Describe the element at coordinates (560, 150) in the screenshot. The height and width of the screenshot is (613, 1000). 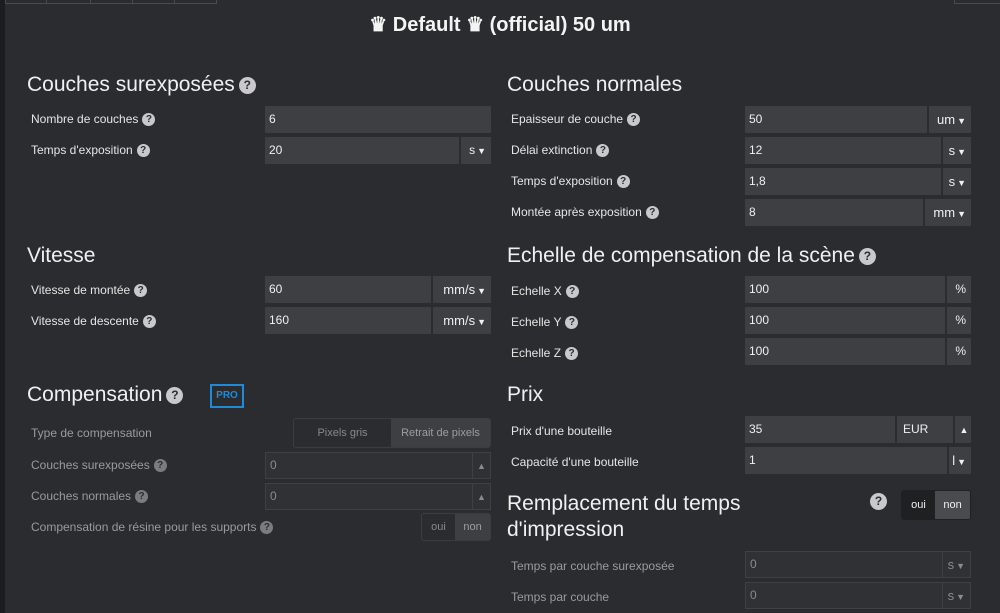
I see `off-delay-label: Délai extinction?` at that location.